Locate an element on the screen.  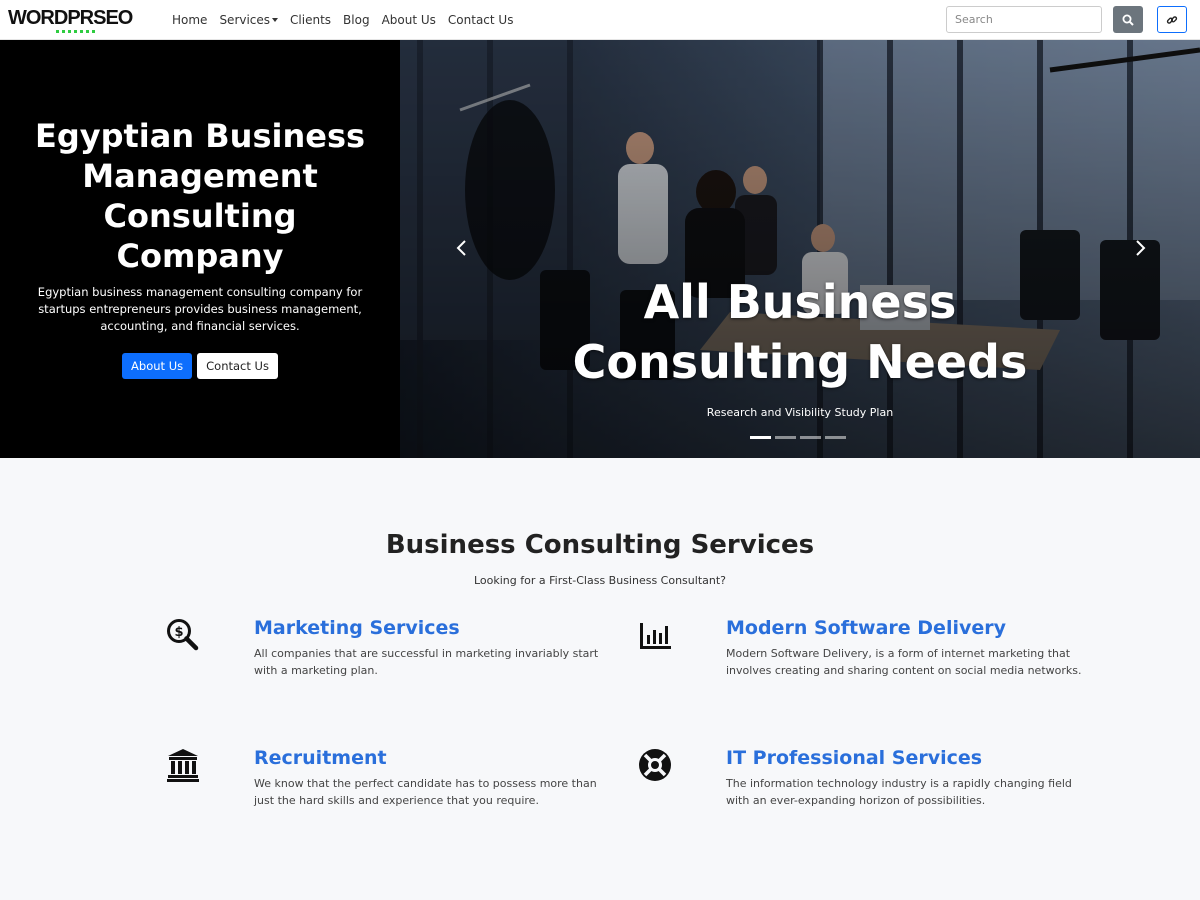
link-icon is located at coordinates (1172, 19).